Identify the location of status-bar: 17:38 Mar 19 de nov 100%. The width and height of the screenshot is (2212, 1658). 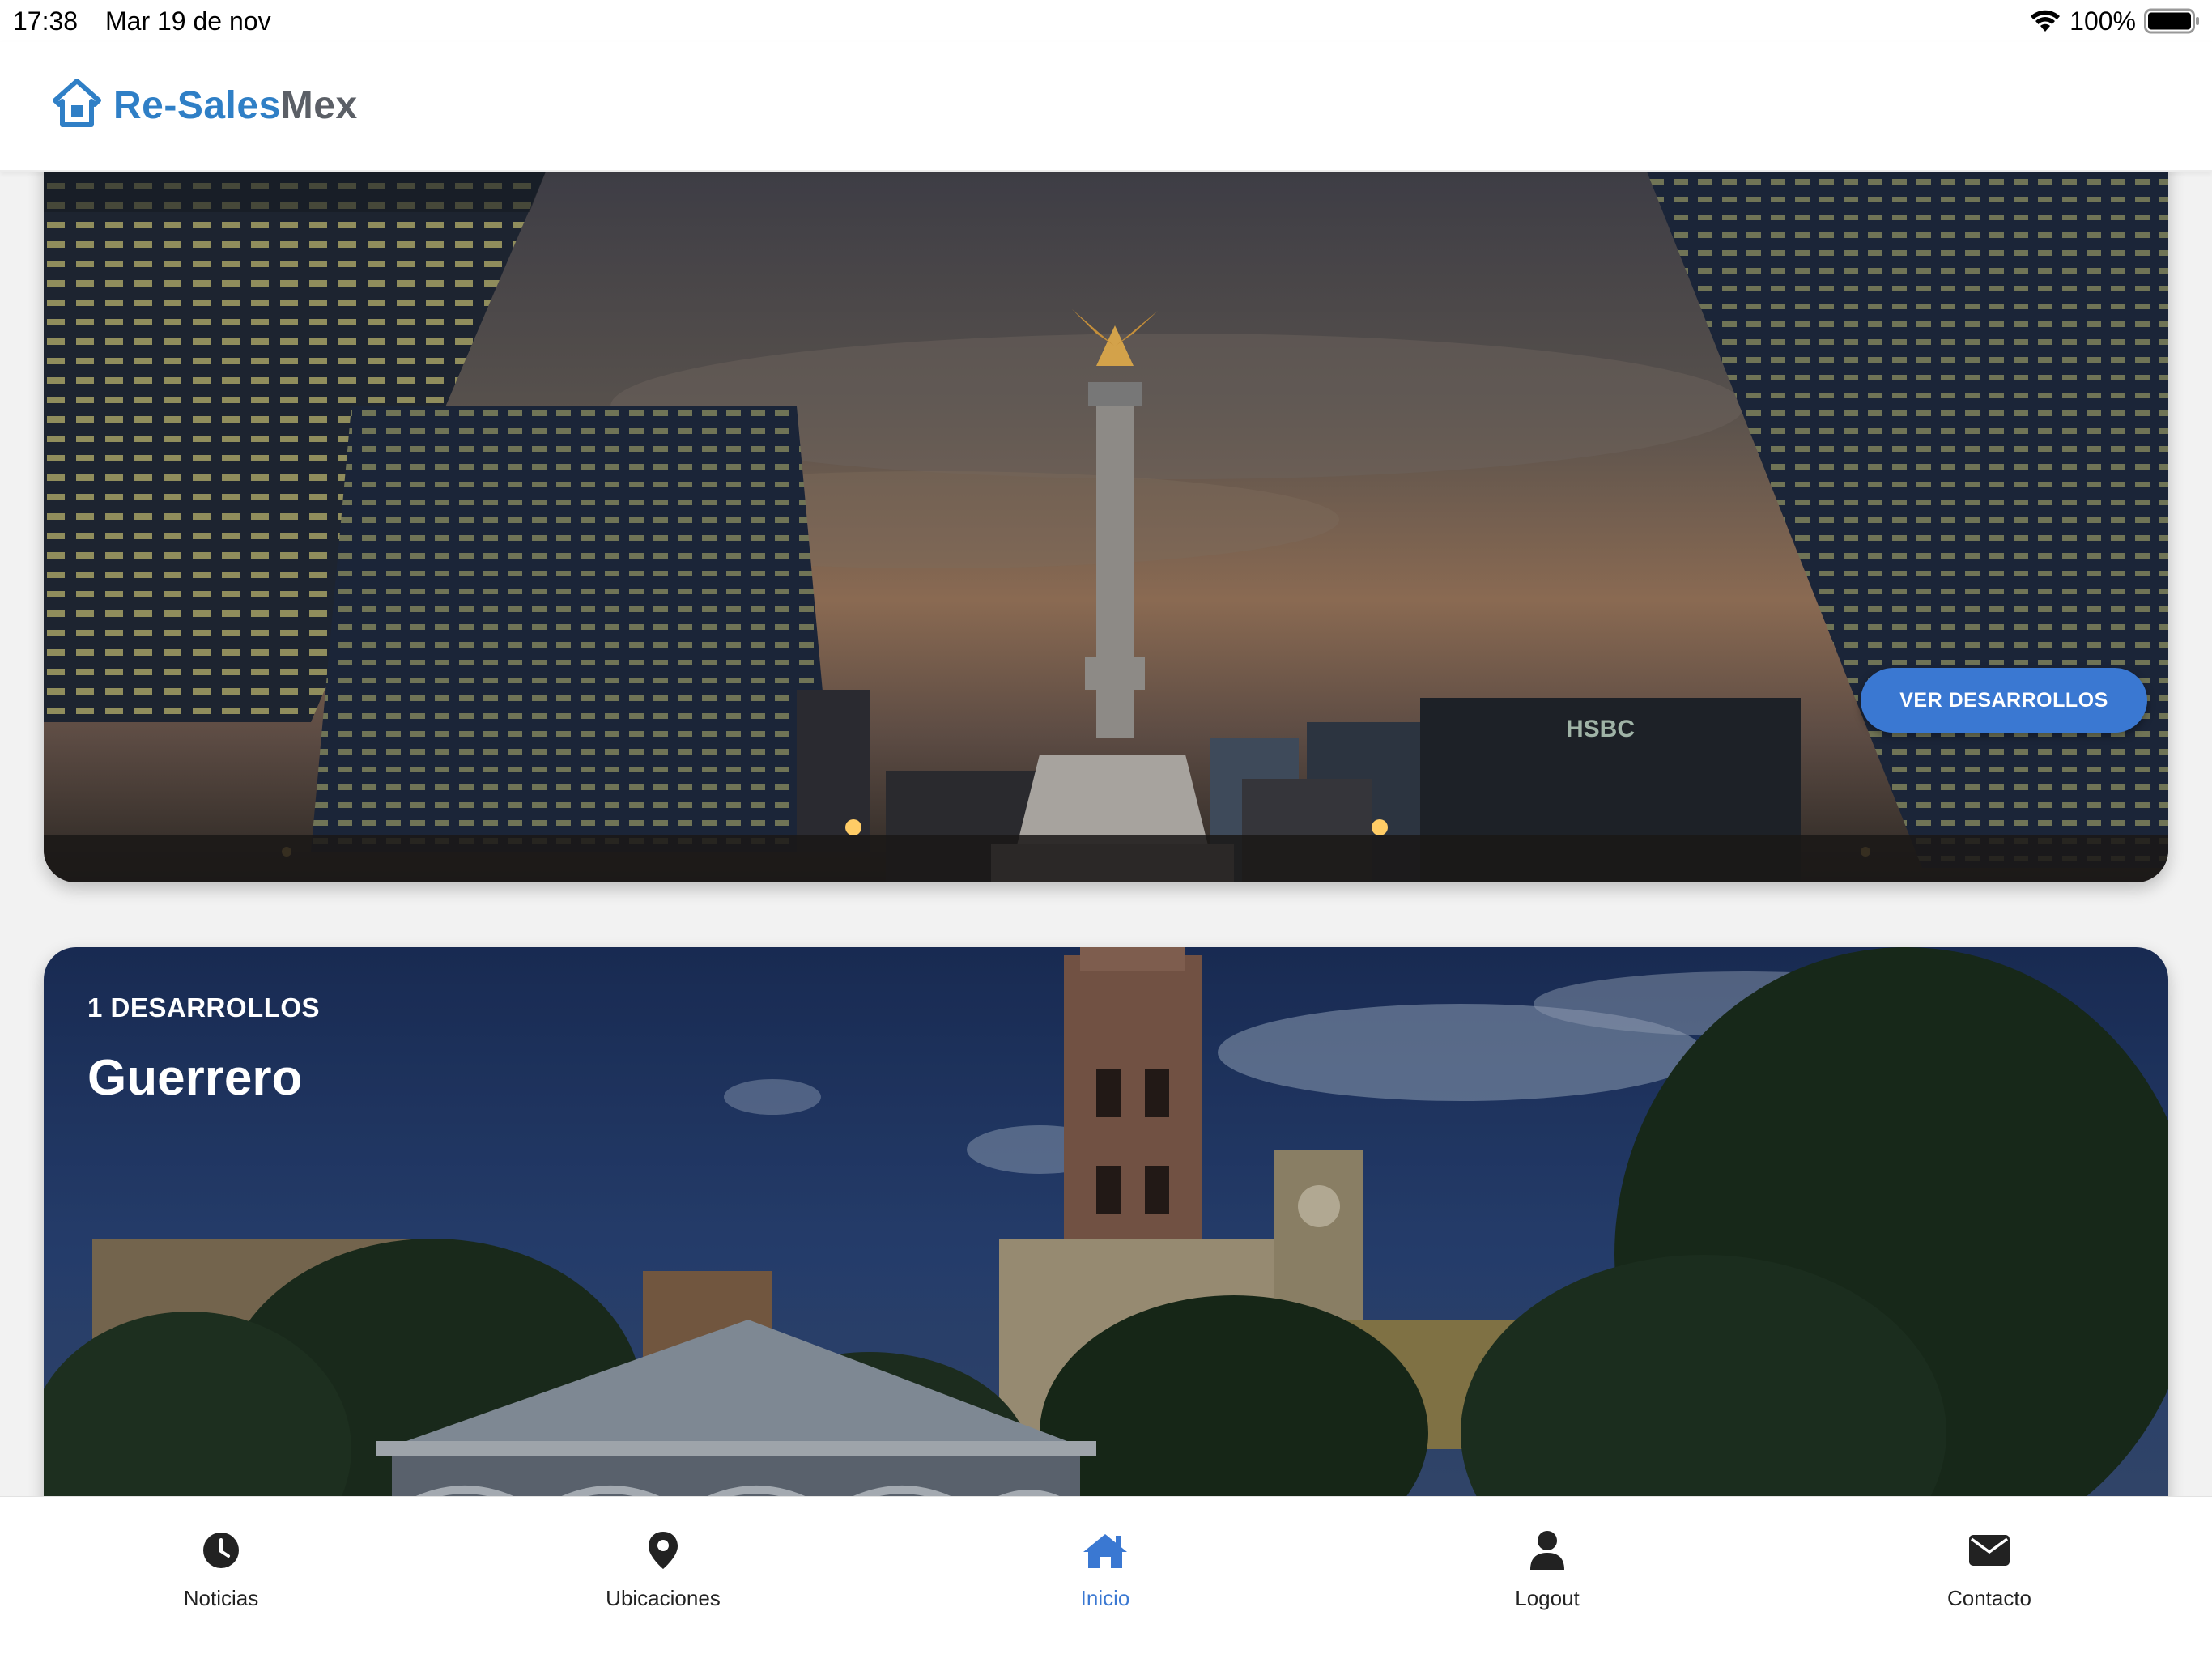
(1106, 21).